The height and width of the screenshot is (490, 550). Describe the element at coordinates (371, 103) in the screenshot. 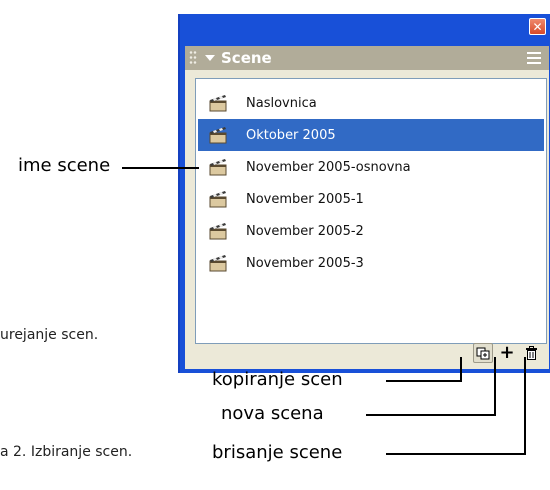

I see `scene-item: Naslovnica` at that location.